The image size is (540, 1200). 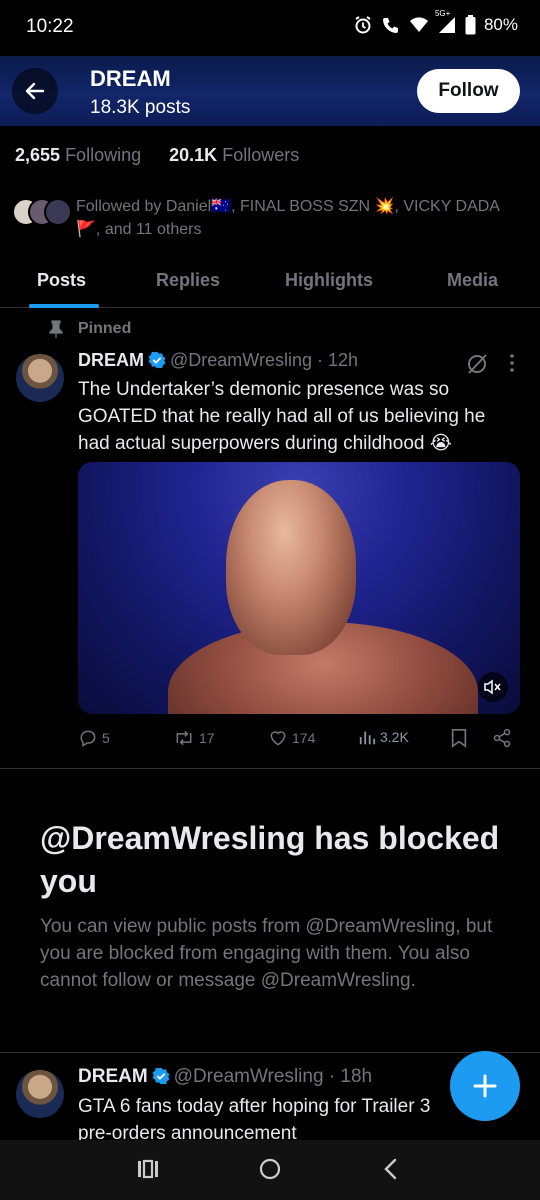 I want to click on reply-count: 5, so click(x=106, y=738).